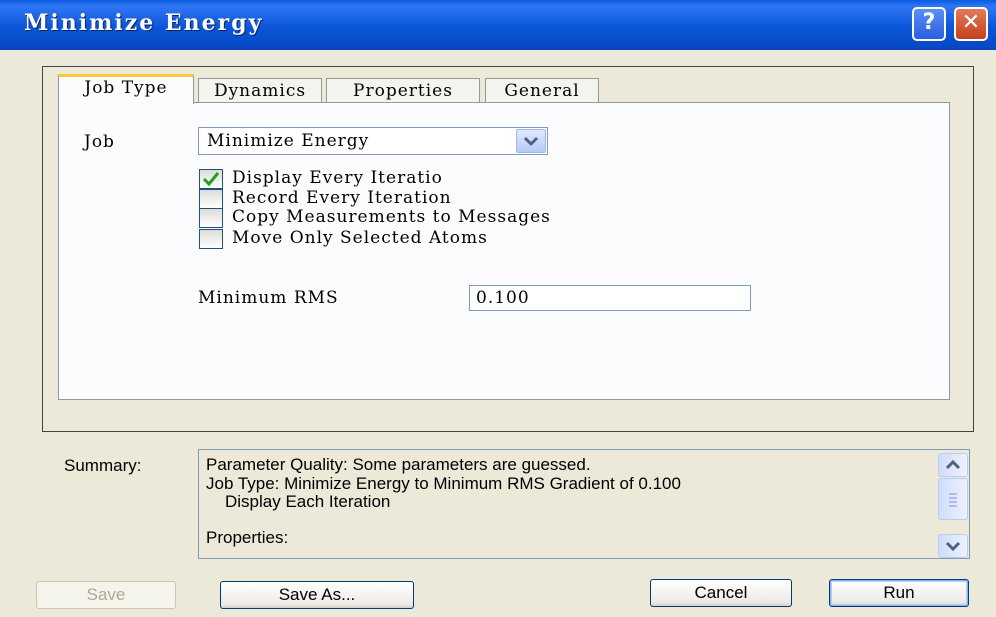  I want to click on title-bar: Minimize Energy ? ✕, so click(498, 25).